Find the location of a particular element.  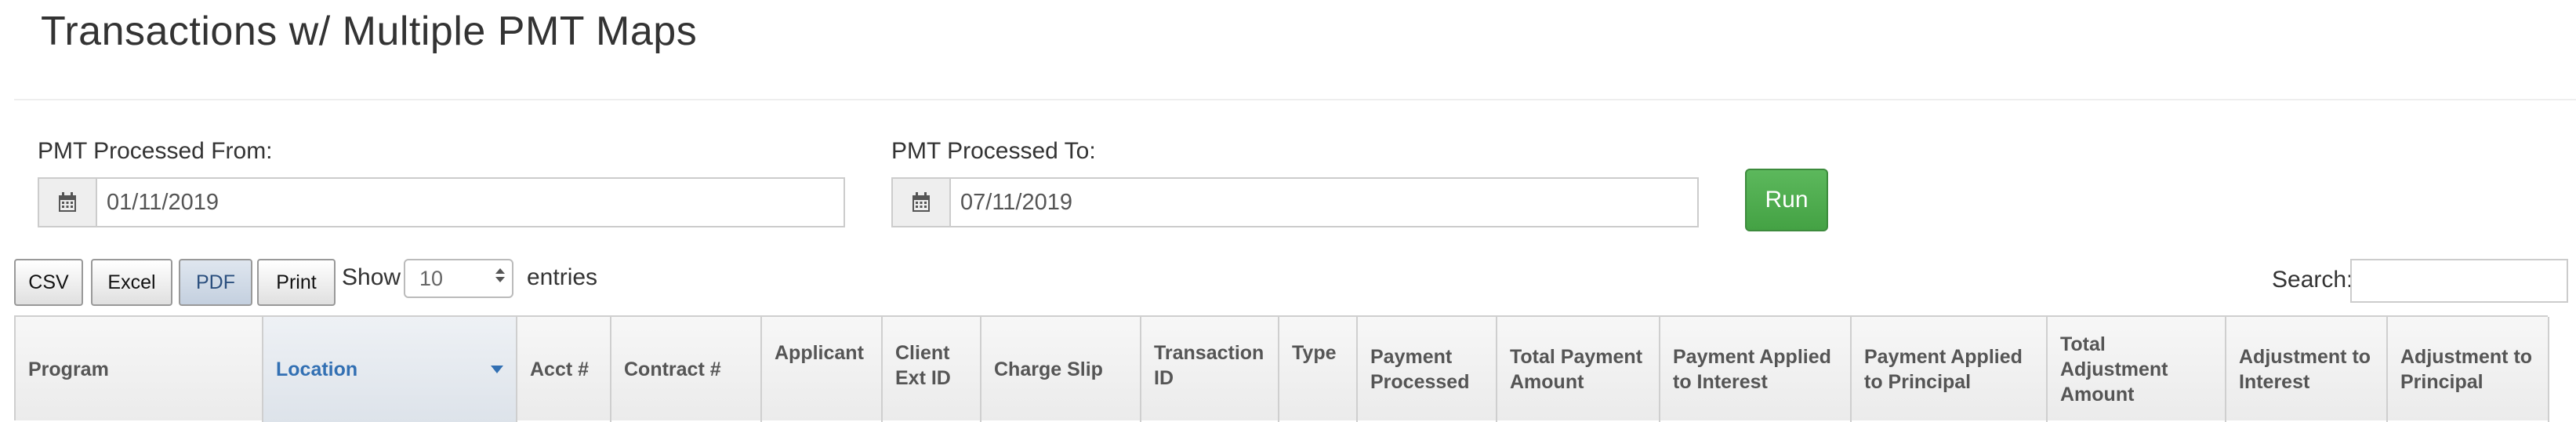

column-header-label: Location is located at coordinates (317, 369).